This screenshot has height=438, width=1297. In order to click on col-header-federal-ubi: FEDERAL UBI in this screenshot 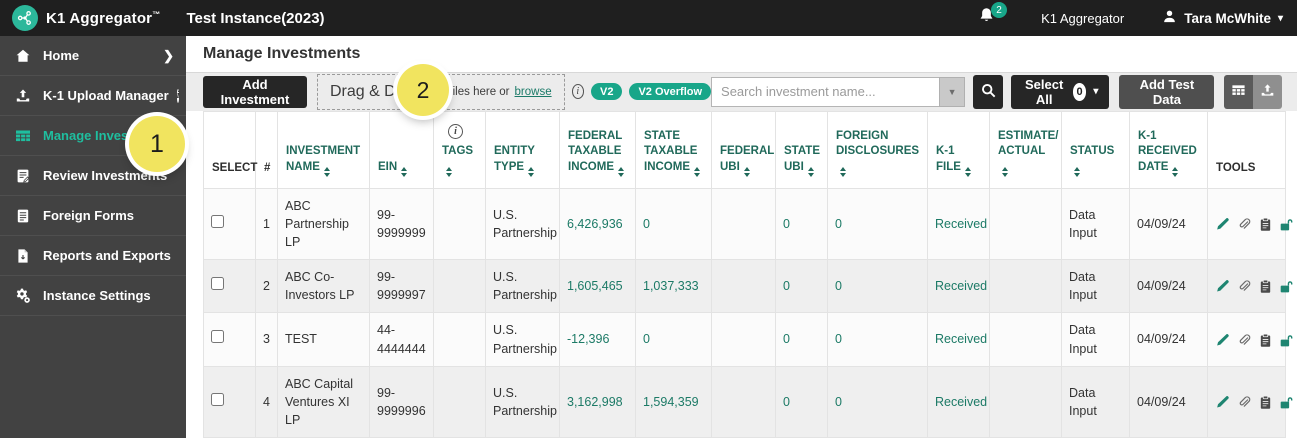, I will do `click(743, 149)`.